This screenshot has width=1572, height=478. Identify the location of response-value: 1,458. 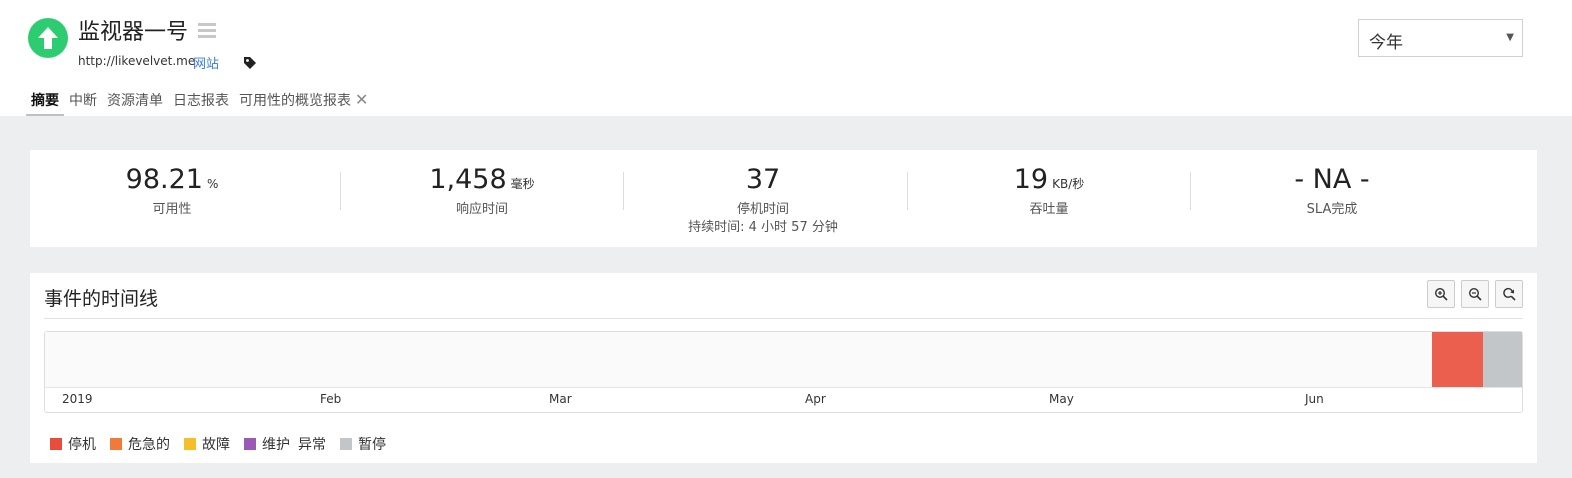
(468, 179).